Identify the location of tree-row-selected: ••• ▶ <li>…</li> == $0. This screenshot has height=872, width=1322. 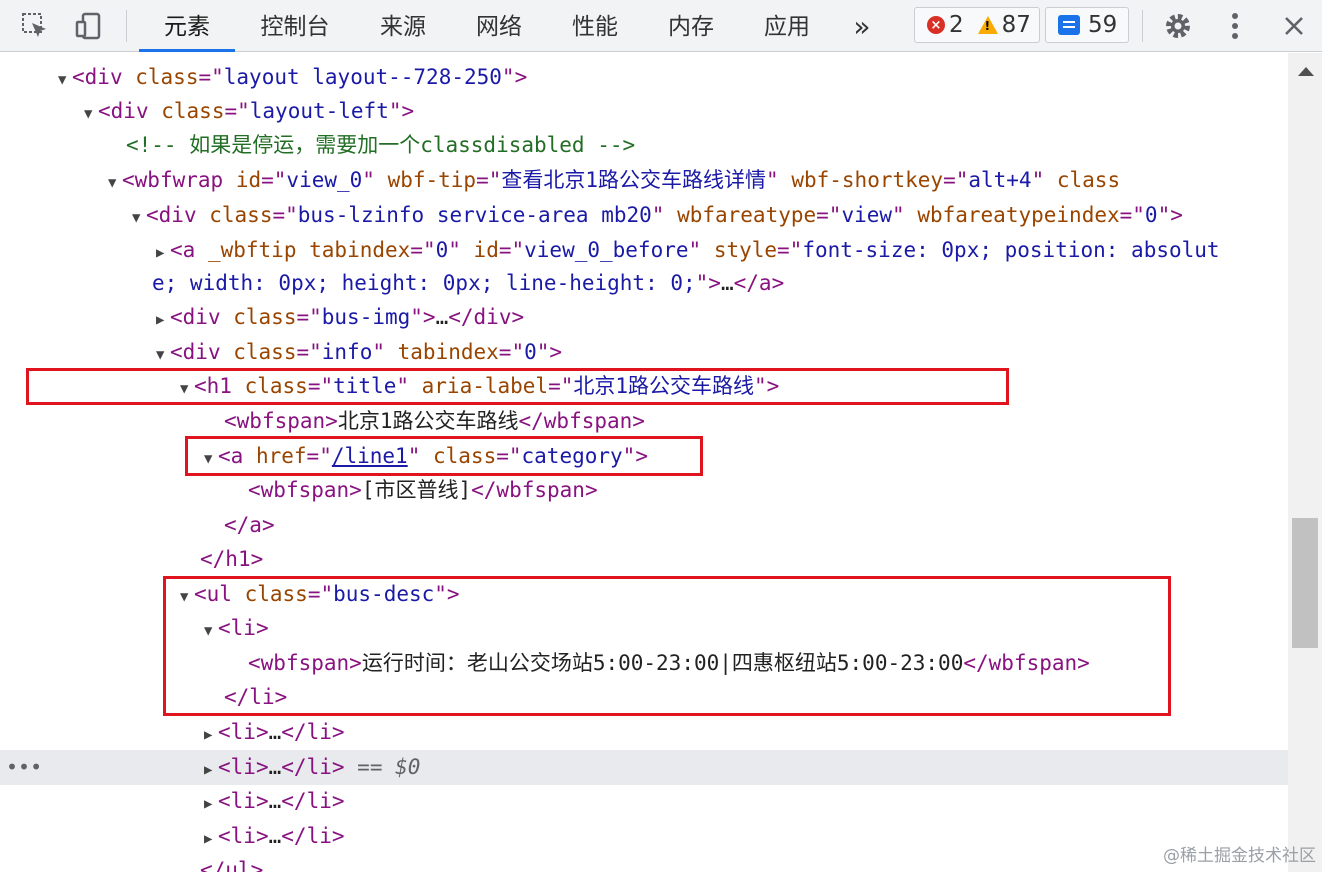
(644, 767).